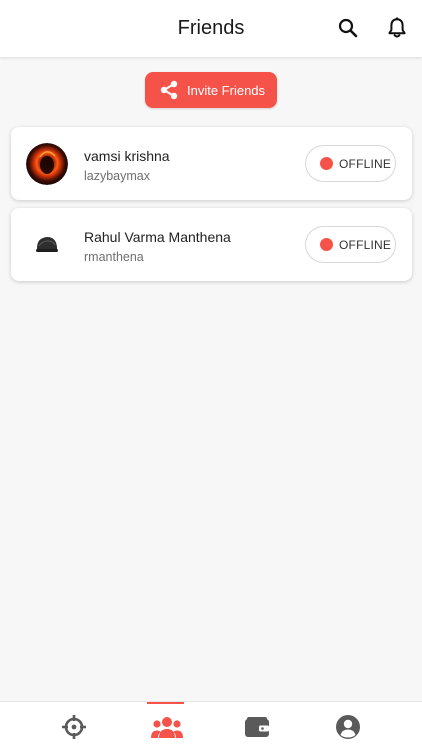 The width and height of the screenshot is (422, 750). I want to click on friend-card: Rahul Varma Manthena rmanthena OFFLINE, so click(211, 244).